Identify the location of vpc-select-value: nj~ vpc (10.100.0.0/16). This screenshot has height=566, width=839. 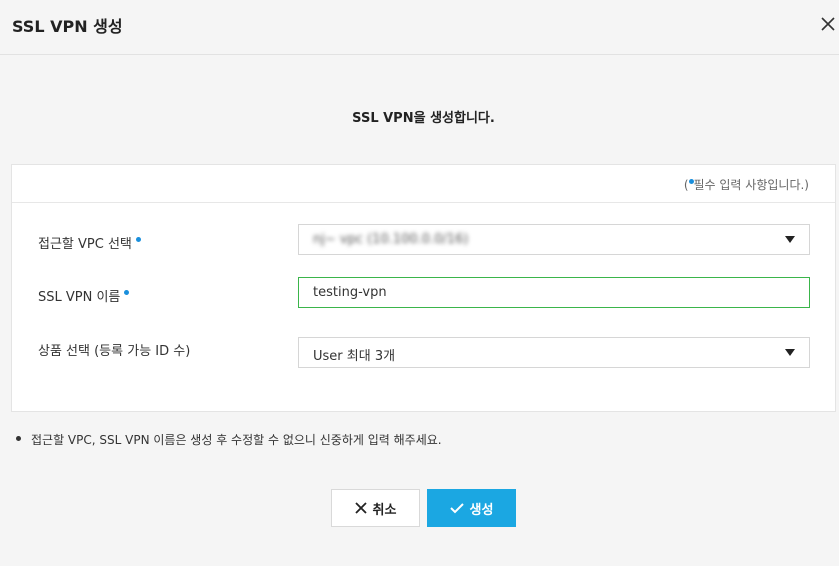
(391, 239).